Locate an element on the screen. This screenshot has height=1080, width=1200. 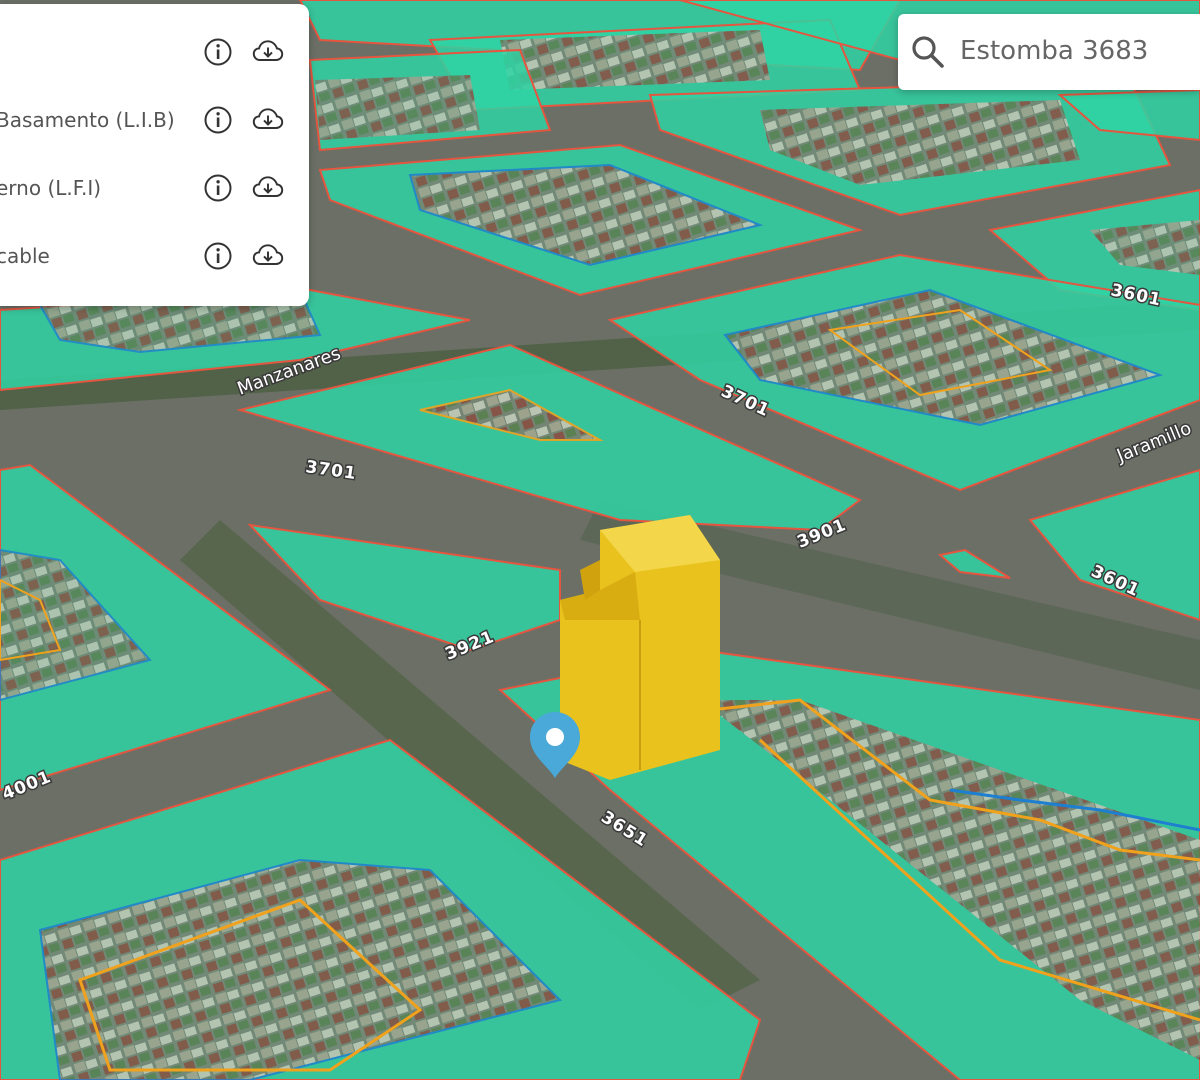
layer-row: cable is located at coordinates (154, 256).